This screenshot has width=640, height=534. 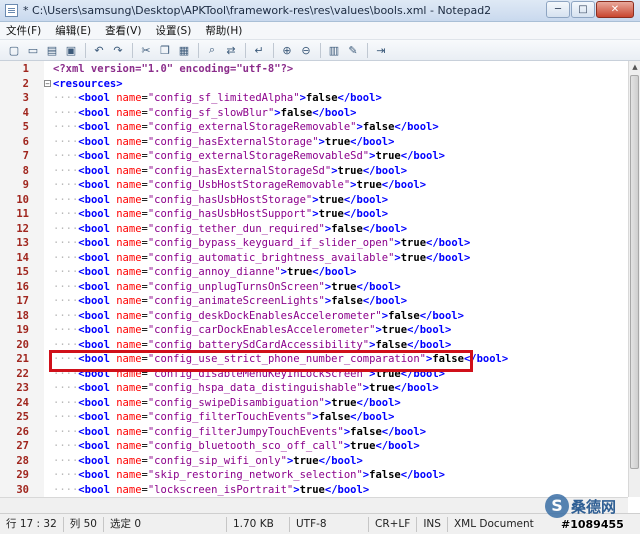 I want to click on vertical-scrollbar: ▲, so click(x=634, y=279).